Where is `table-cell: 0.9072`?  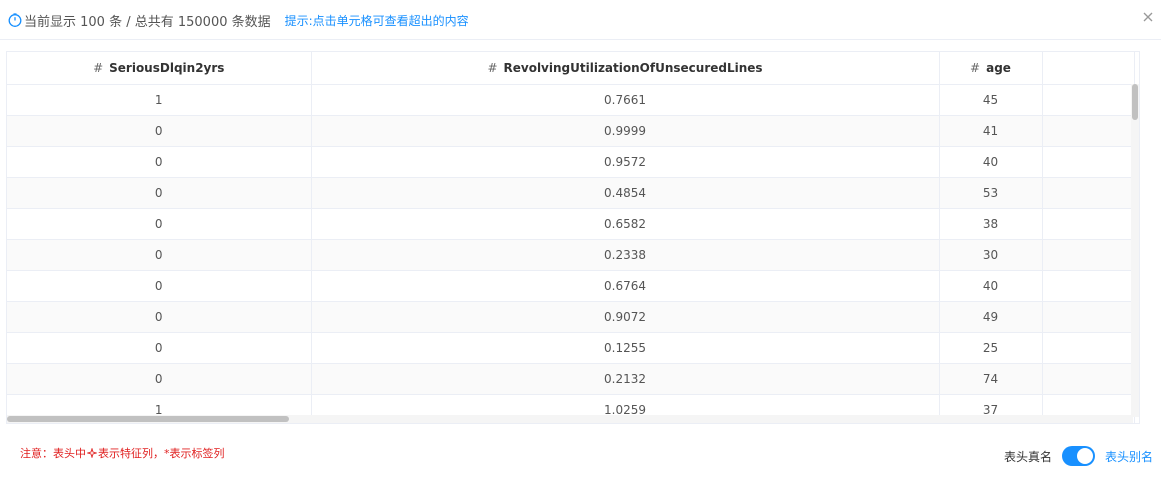 table-cell: 0.9072 is located at coordinates (625, 317).